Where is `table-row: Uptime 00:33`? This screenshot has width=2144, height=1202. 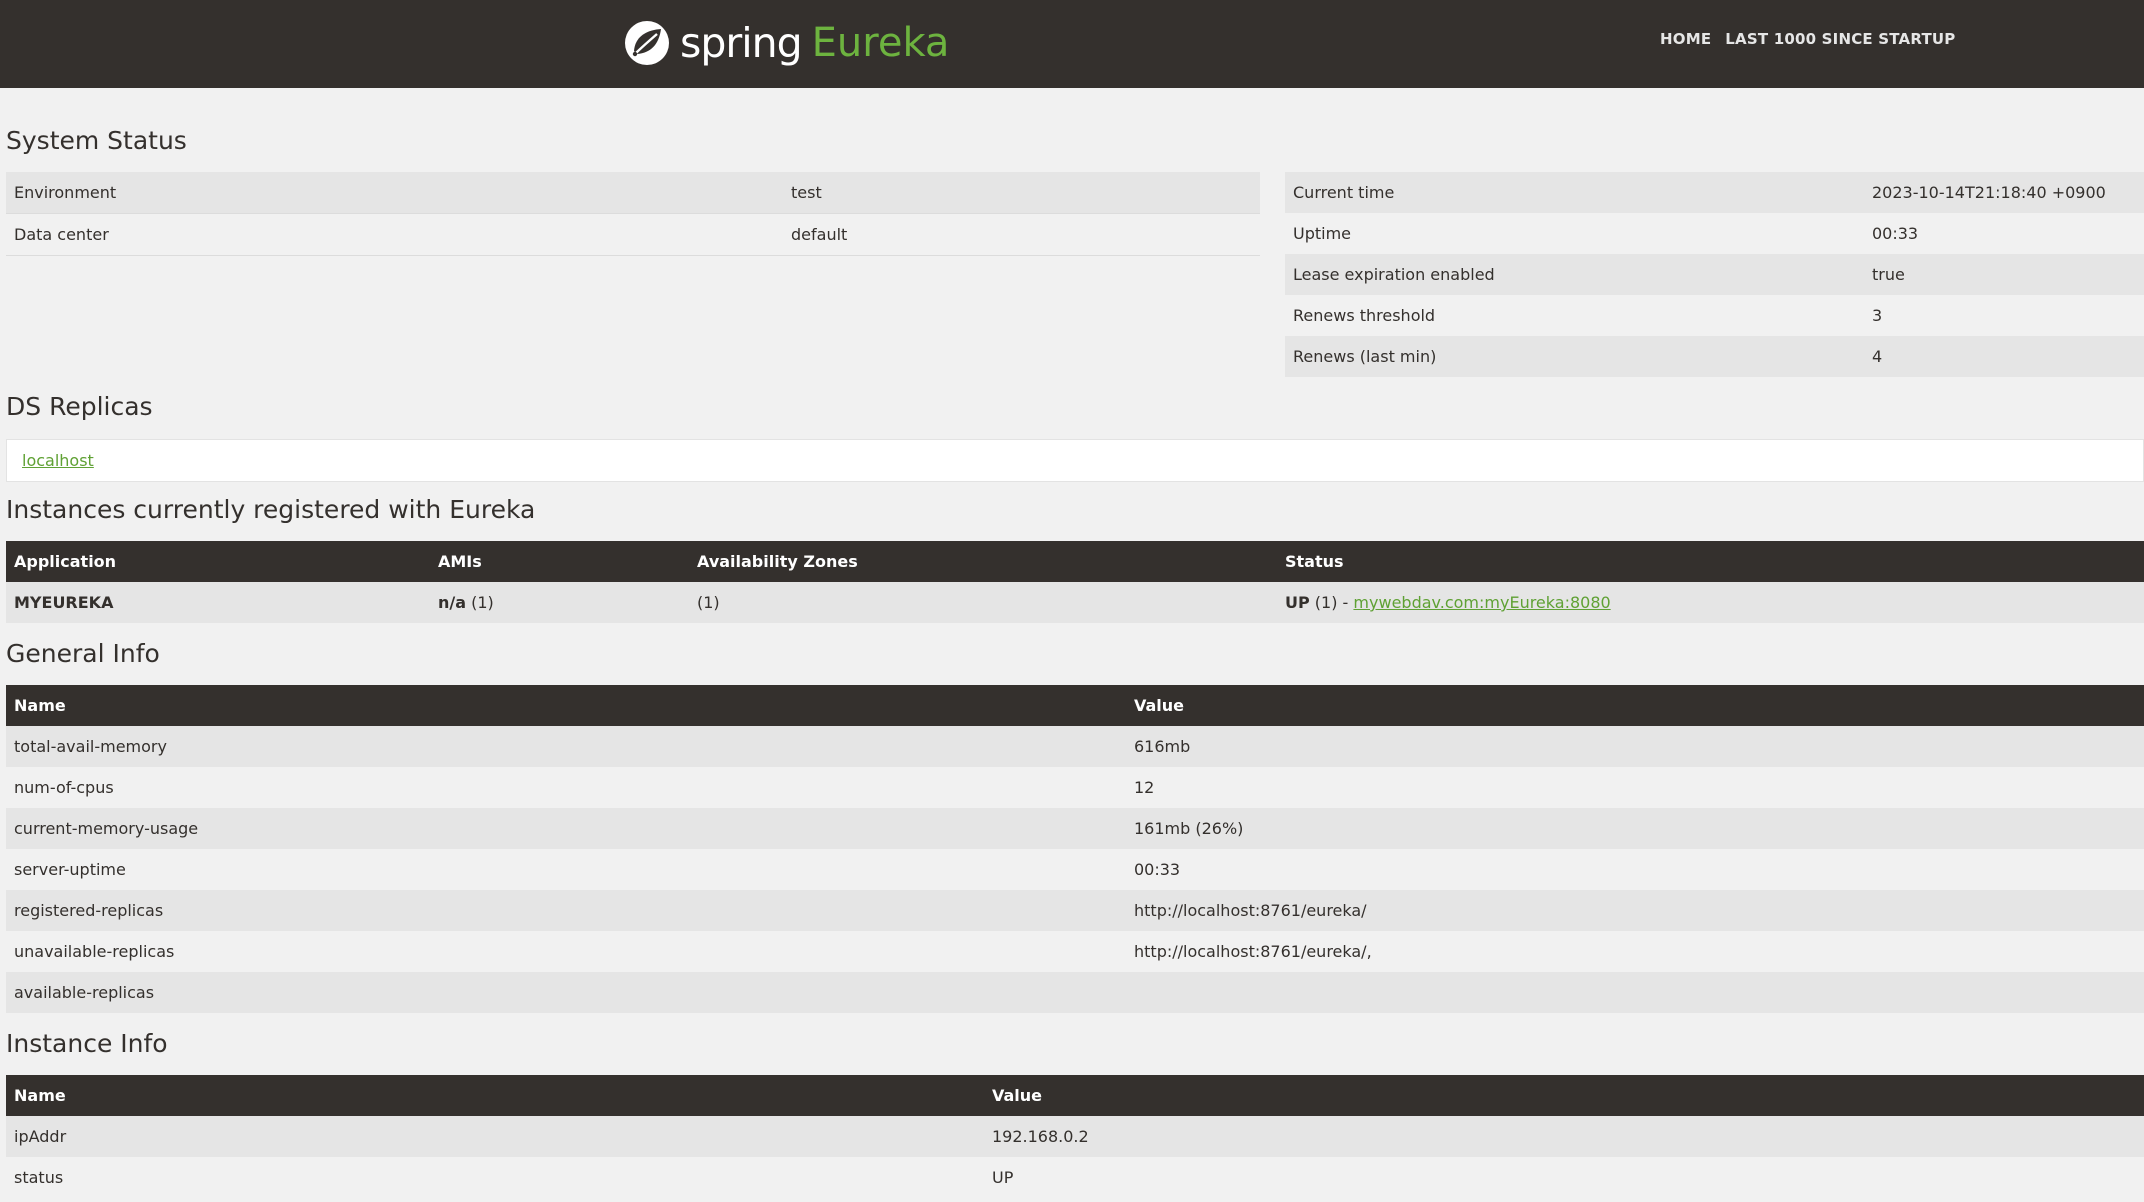
table-row: Uptime 00:33 is located at coordinates (1714, 233).